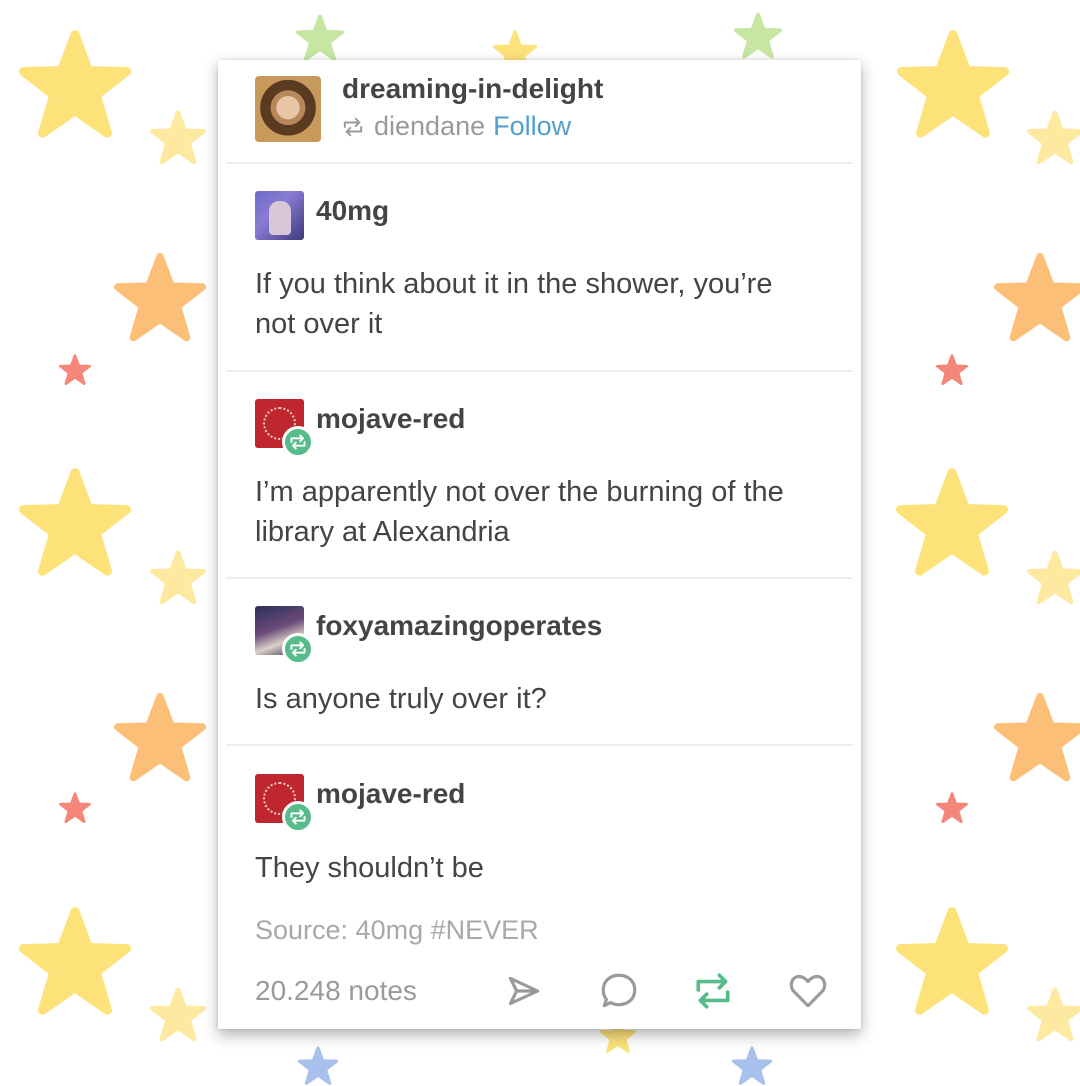  What do you see at coordinates (397, 930) in the screenshot?
I see `post-source: Source: 40mg #NEVER` at bounding box center [397, 930].